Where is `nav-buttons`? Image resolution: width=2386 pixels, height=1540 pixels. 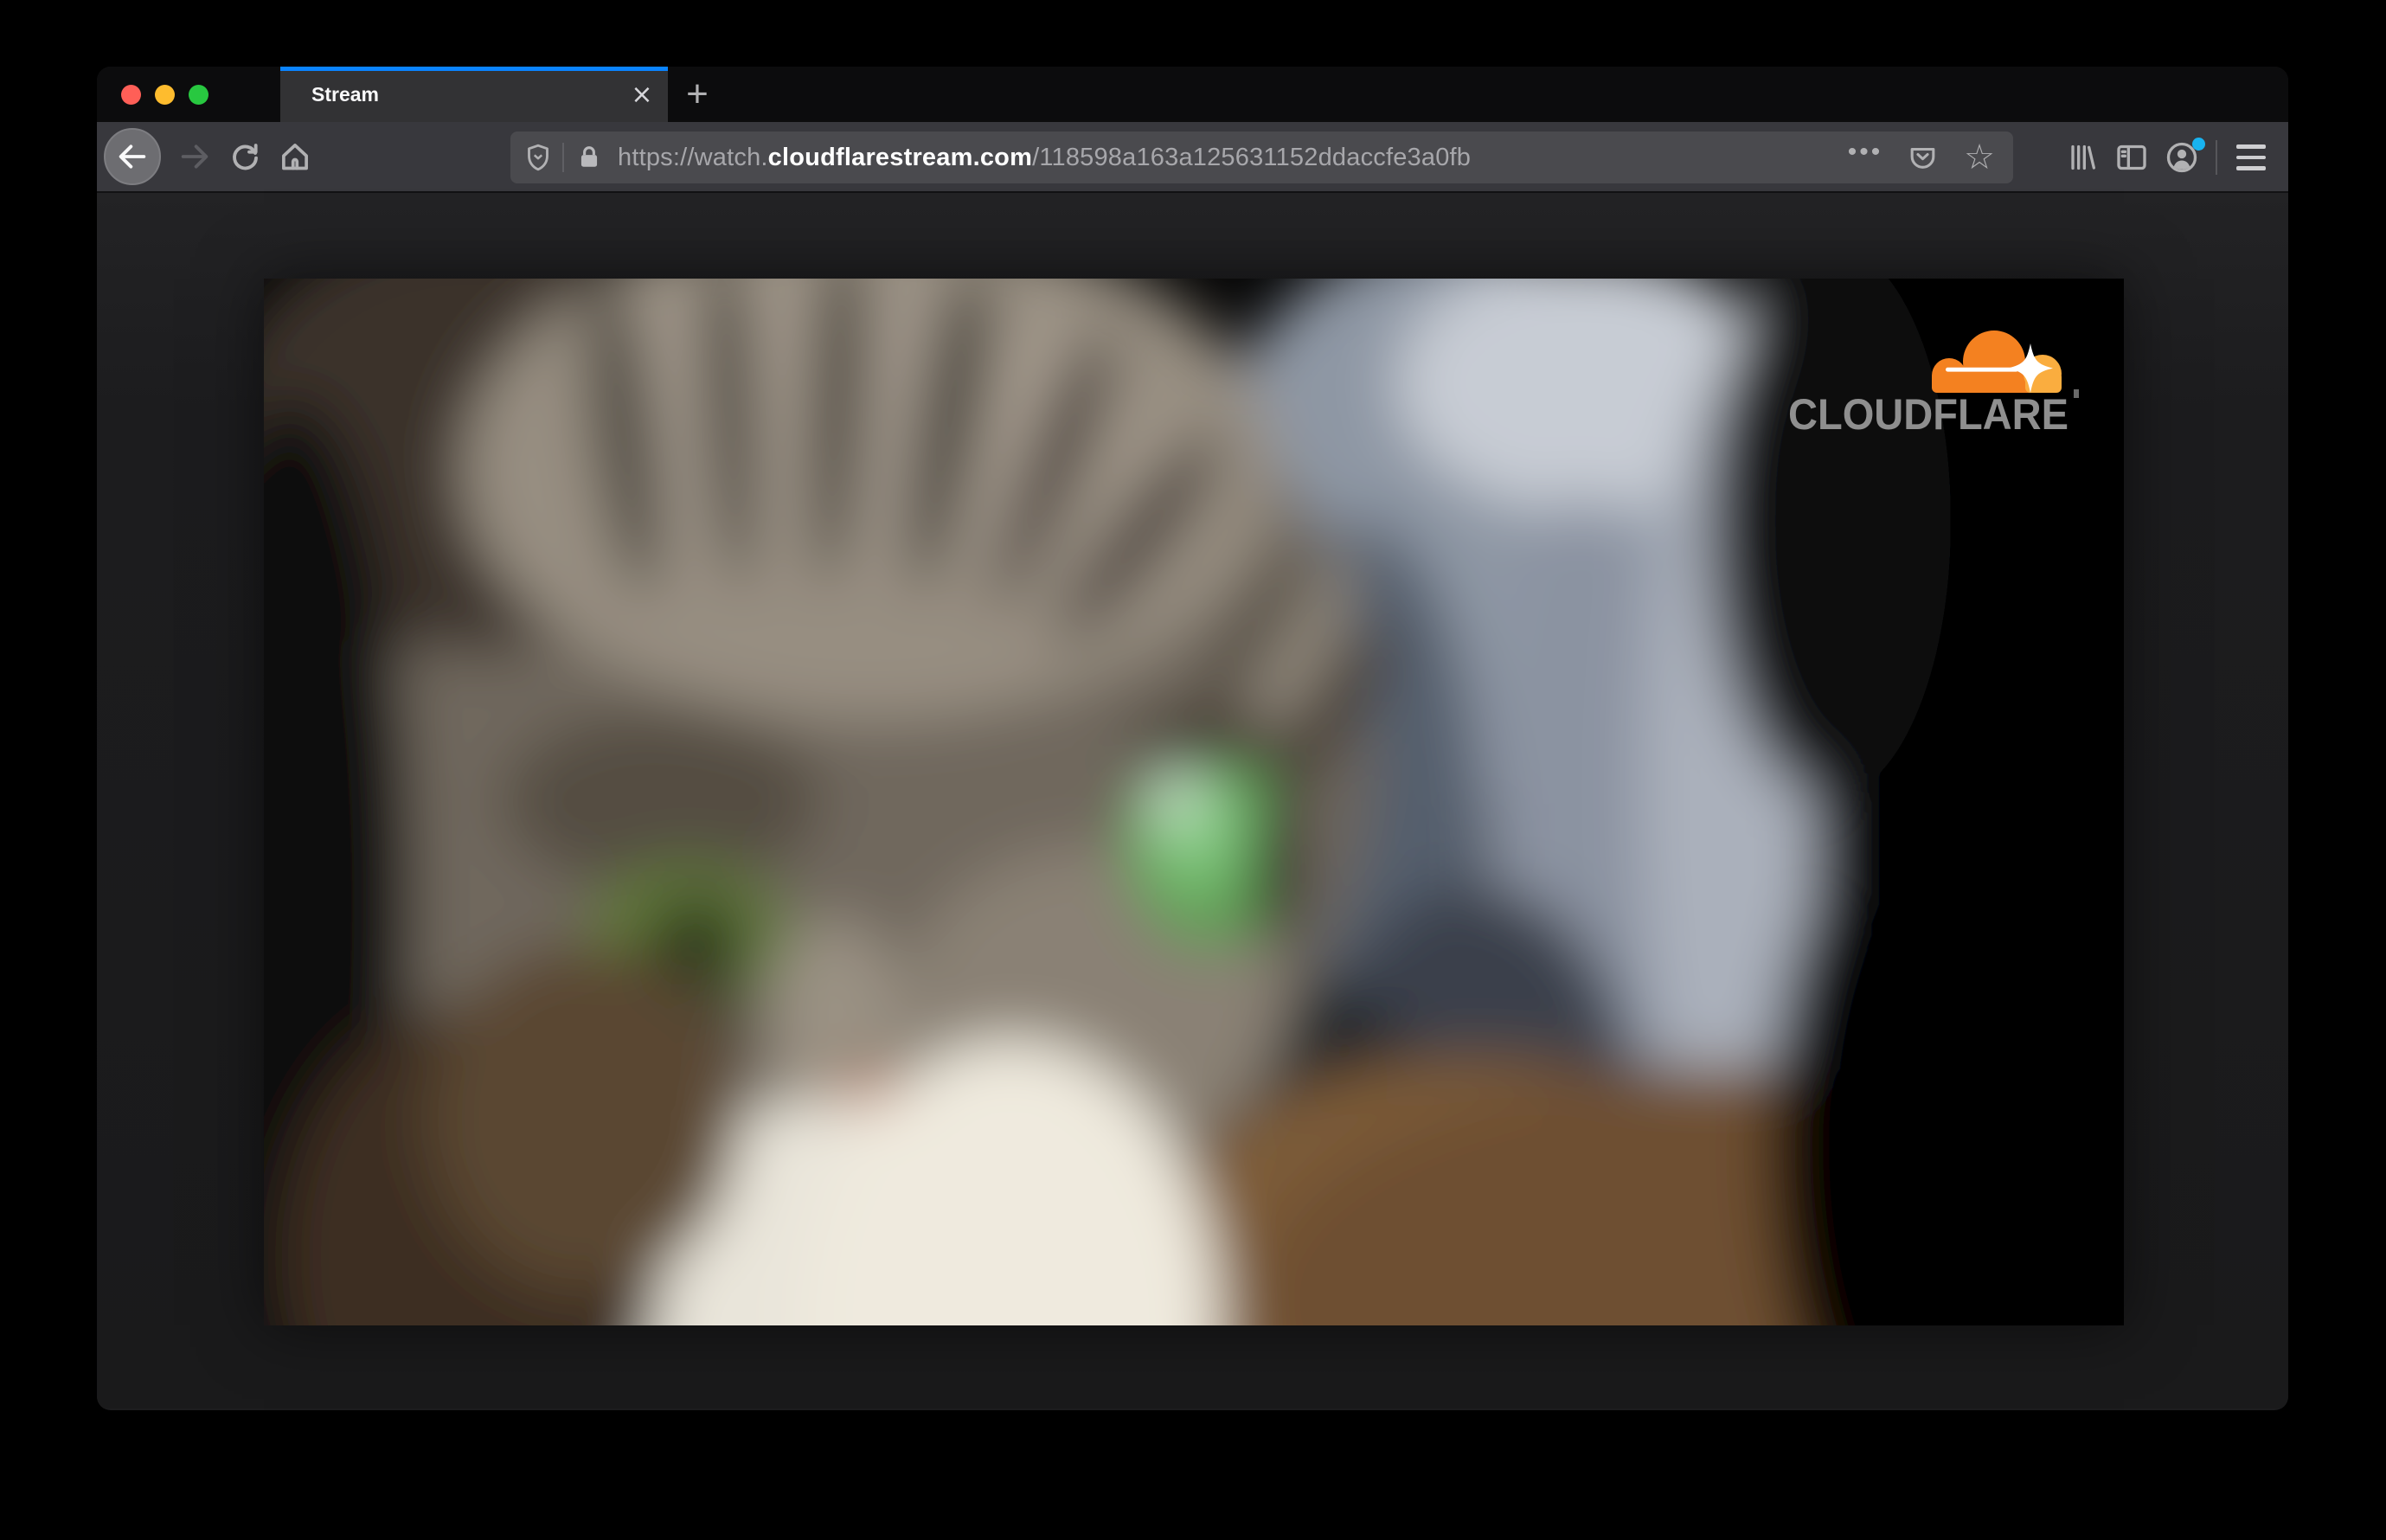
nav-buttons is located at coordinates (212, 156).